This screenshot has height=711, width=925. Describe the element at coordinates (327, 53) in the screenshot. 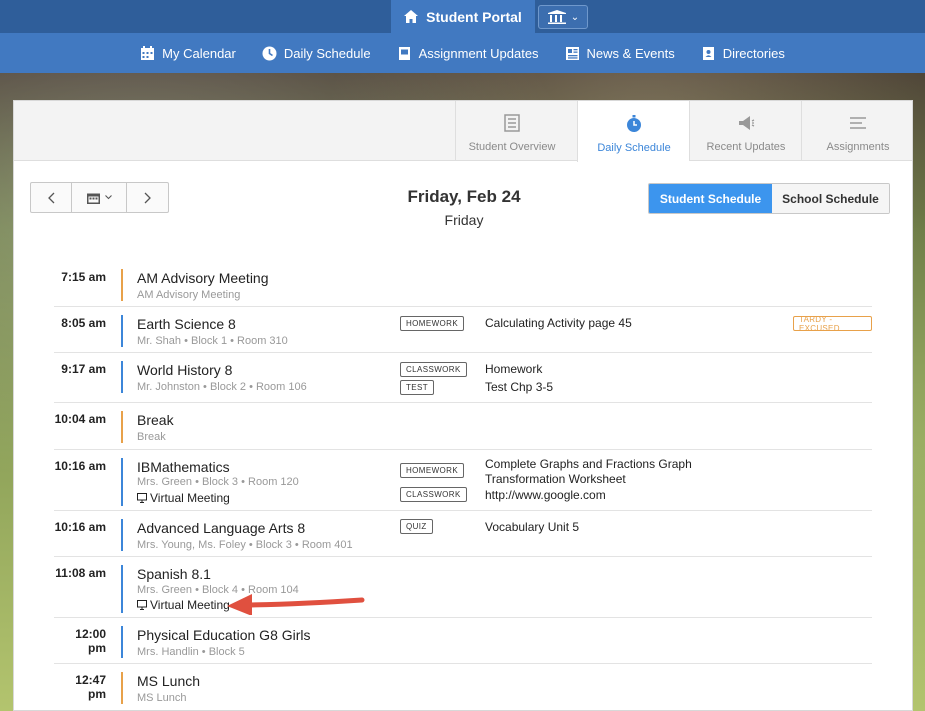

I see `nav-label: Daily Schedule` at that location.